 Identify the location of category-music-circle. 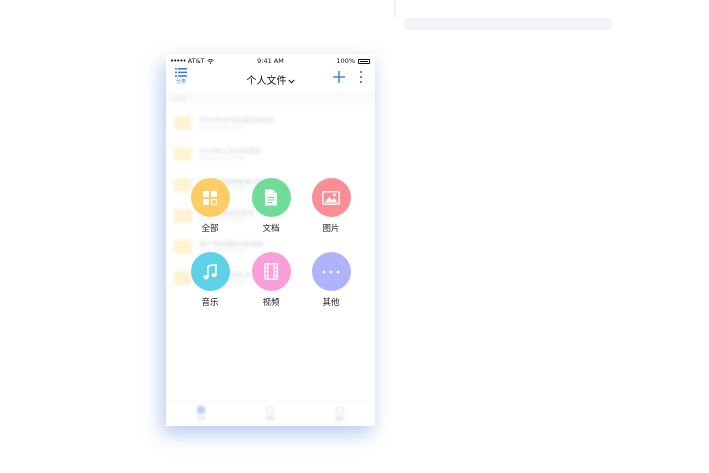
(210, 271).